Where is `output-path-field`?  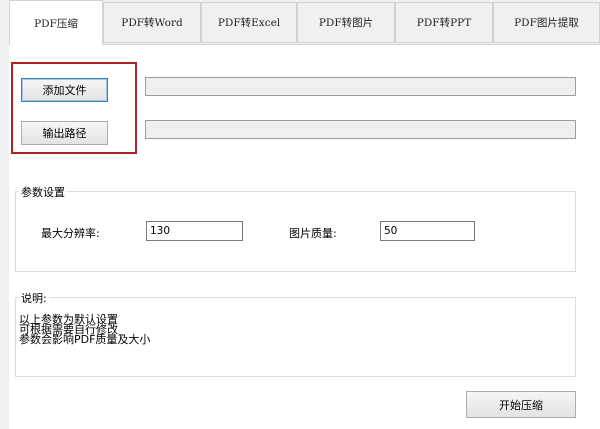
output-path-field is located at coordinates (360, 129).